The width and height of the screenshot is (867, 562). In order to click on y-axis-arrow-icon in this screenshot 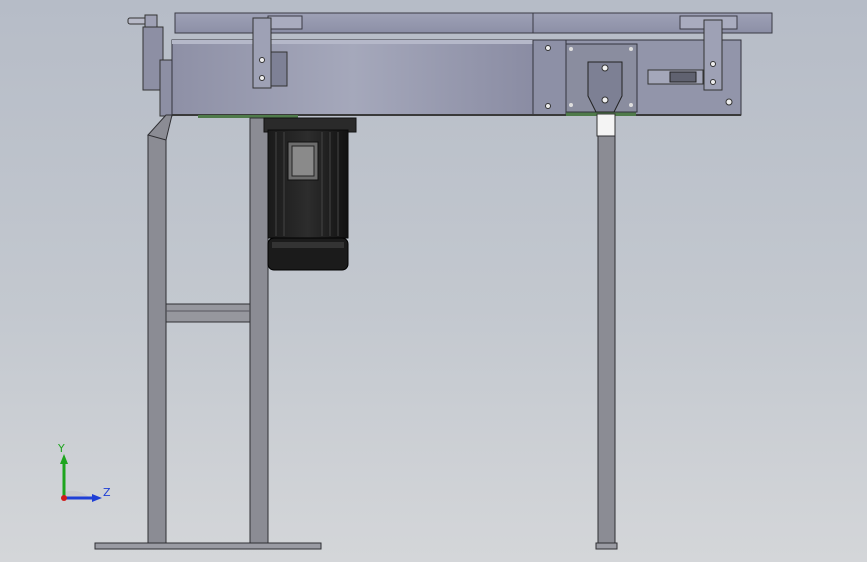, I will do `click(64, 459)`.